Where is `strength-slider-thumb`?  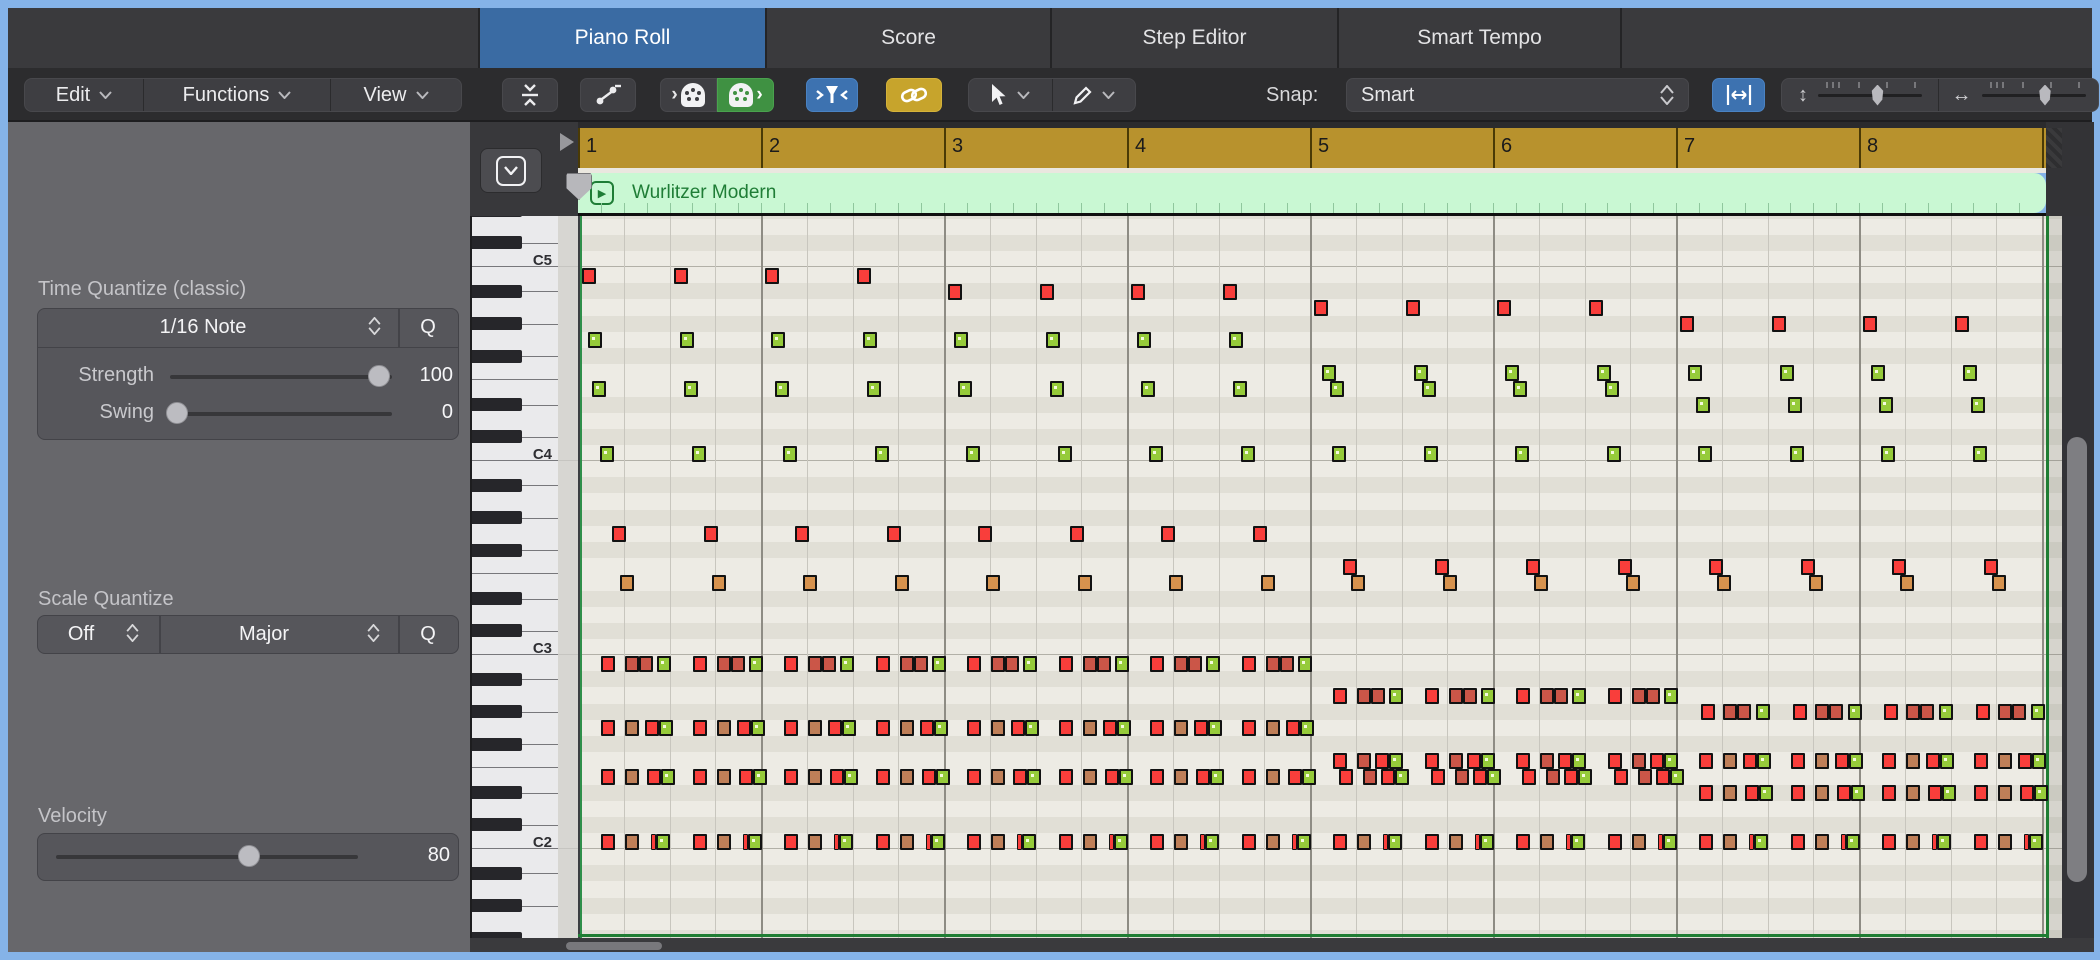
strength-slider-thumb is located at coordinates (379, 376).